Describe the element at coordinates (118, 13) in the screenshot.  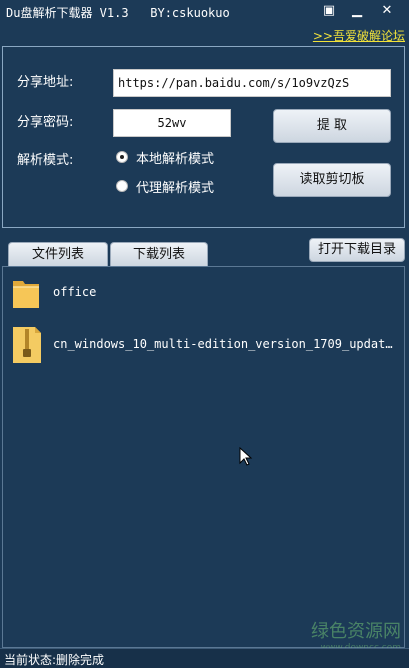
I see `window-title: Du盘解析下载器 V1.3 BY:cskuokuo` at that location.